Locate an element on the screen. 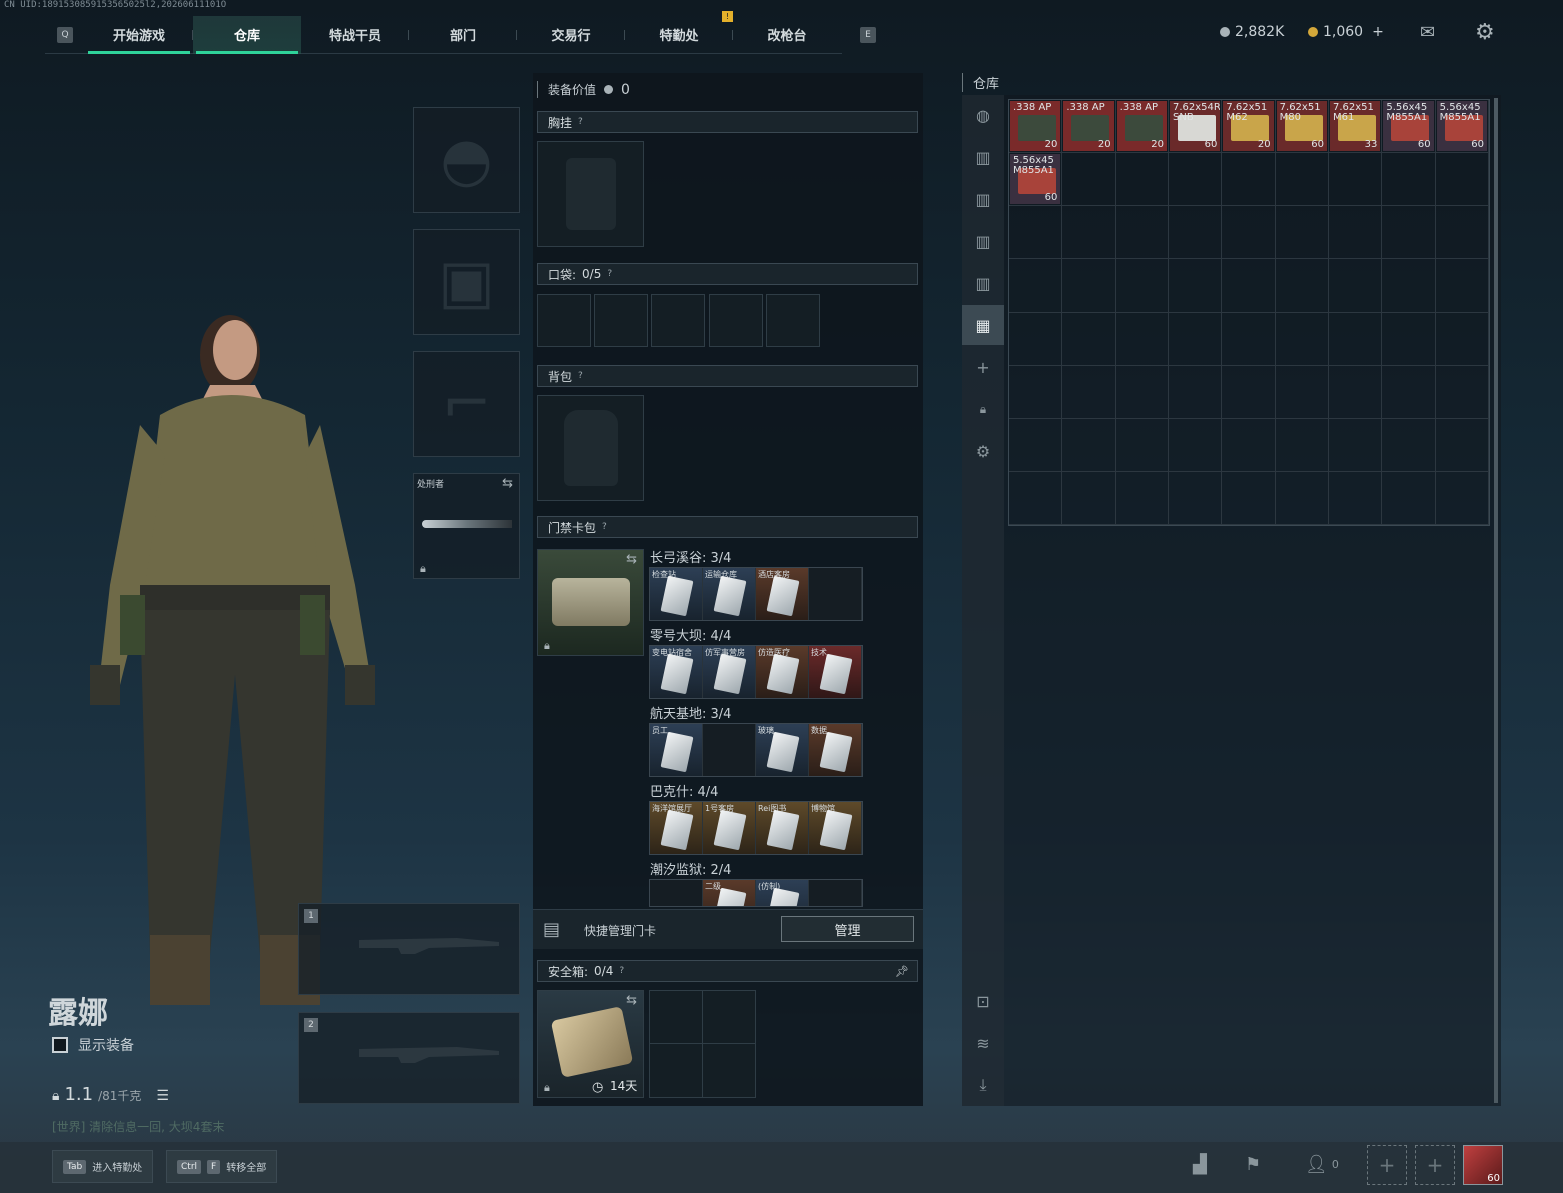 The image size is (1563, 1193). warehouse-tab-6-icon: ▦ is located at coordinates (983, 325).